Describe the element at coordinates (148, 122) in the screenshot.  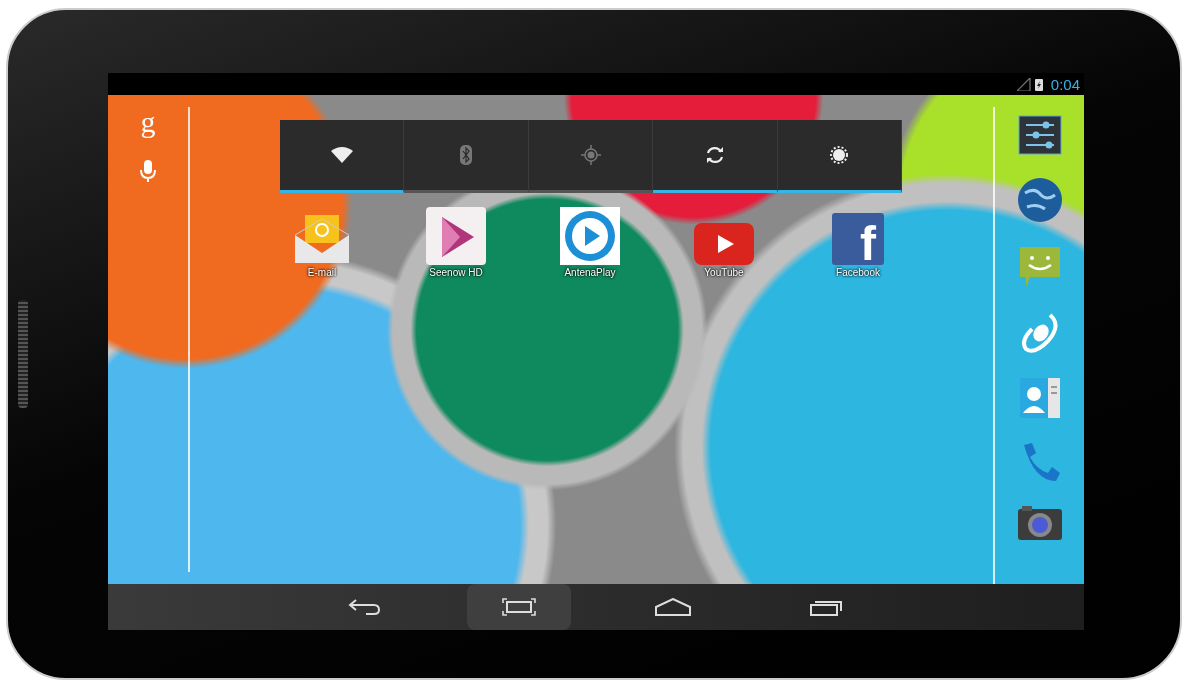
I see `google-search-button: g` at that location.